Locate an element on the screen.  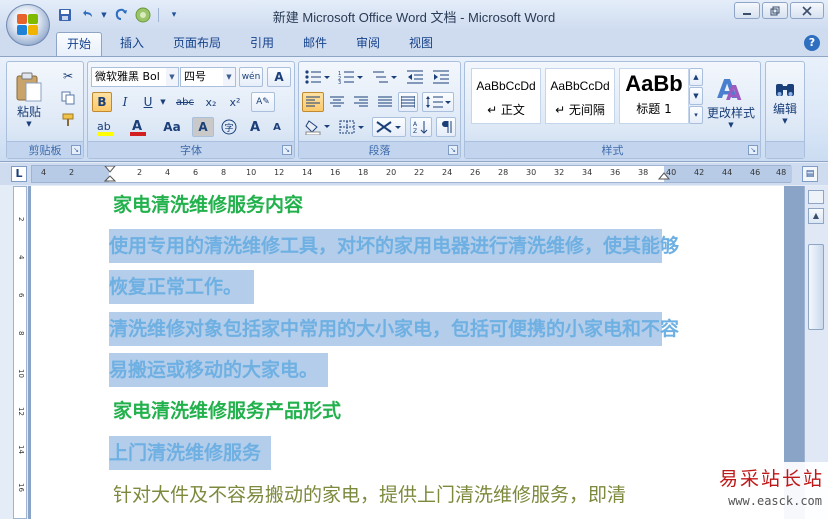
clear-formatting-icon: A✎ is located at coordinates (263, 102).